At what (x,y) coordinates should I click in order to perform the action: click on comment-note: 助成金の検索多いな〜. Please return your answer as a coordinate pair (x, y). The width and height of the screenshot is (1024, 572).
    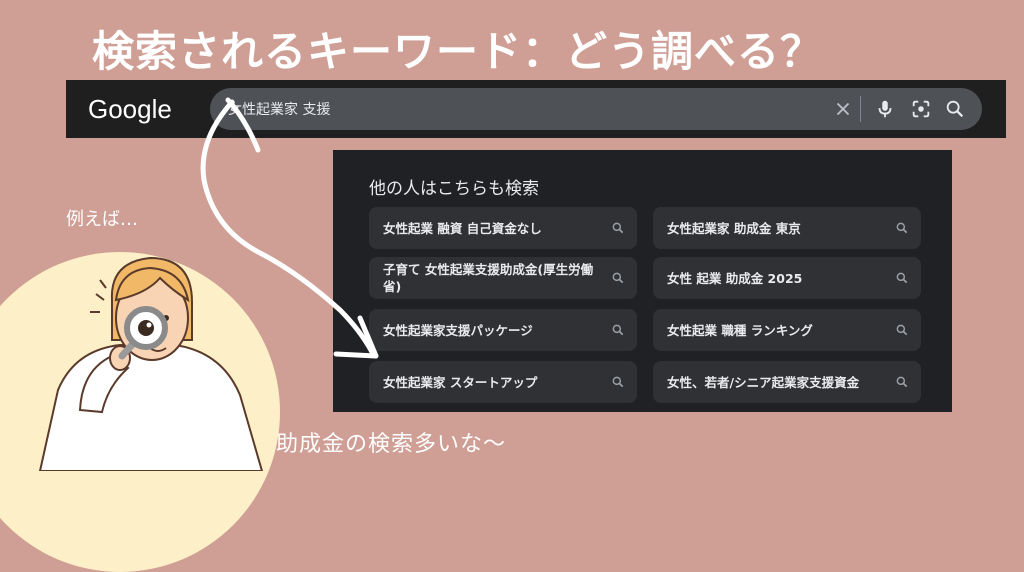
    Looking at the image, I should click on (391, 444).